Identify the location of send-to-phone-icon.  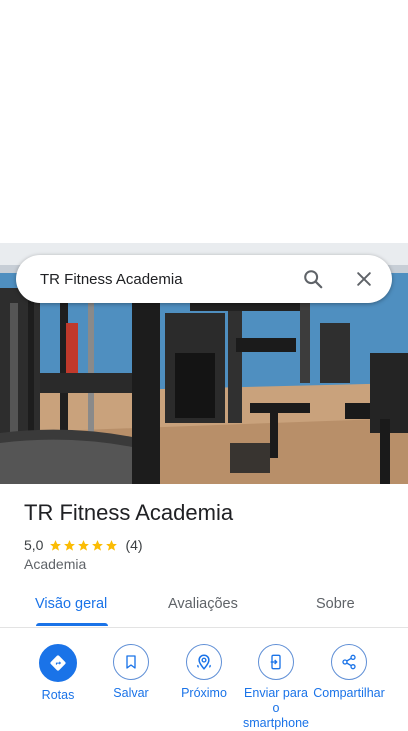
(276, 662).